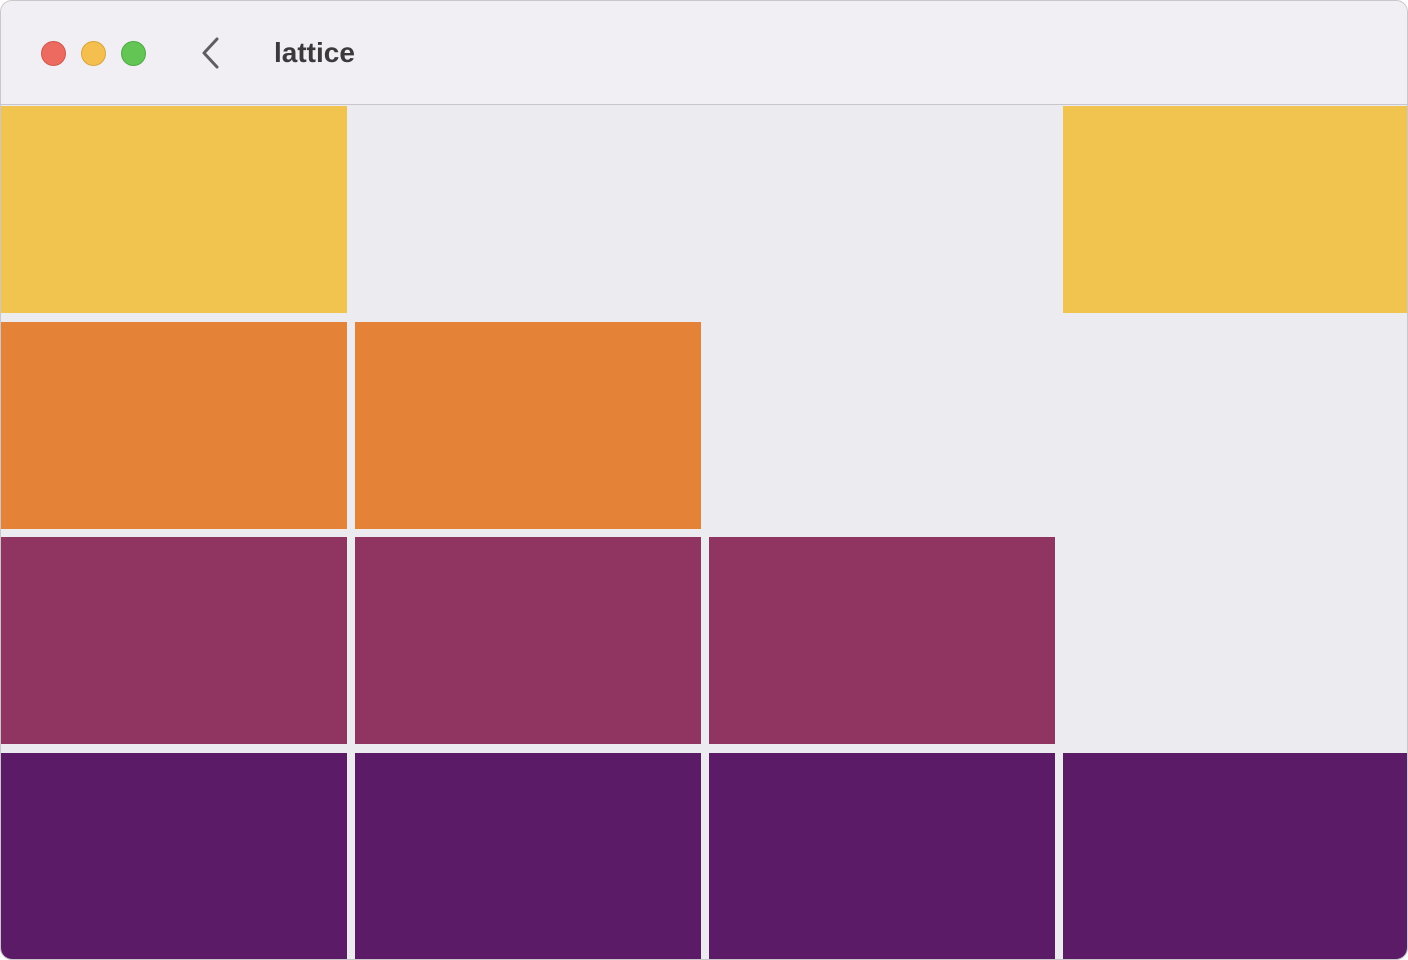 The height and width of the screenshot is (960, 1408). I want to click on minimize-button, so click(93, 53).